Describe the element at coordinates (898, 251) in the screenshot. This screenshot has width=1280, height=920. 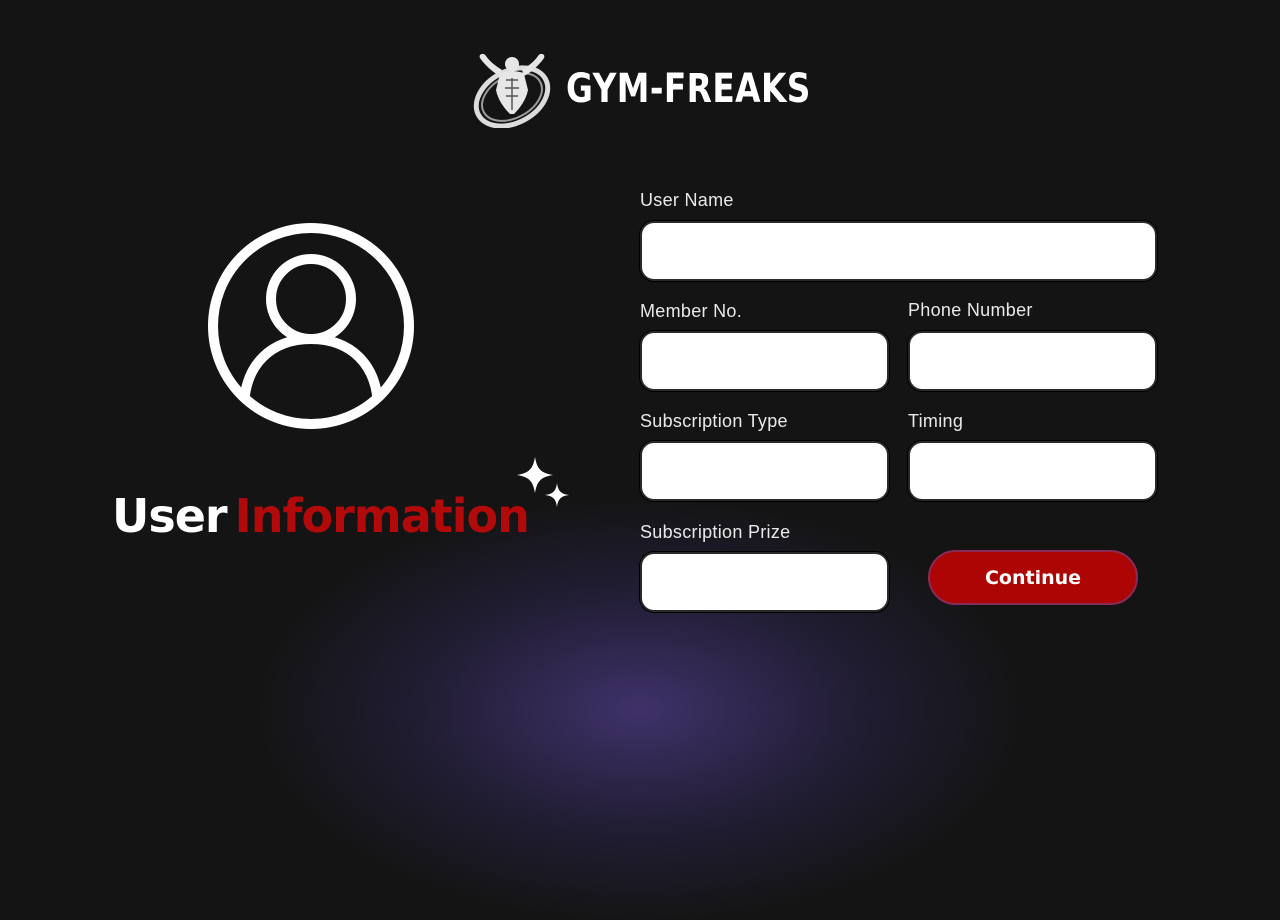
I see `user-name-input` at that location.